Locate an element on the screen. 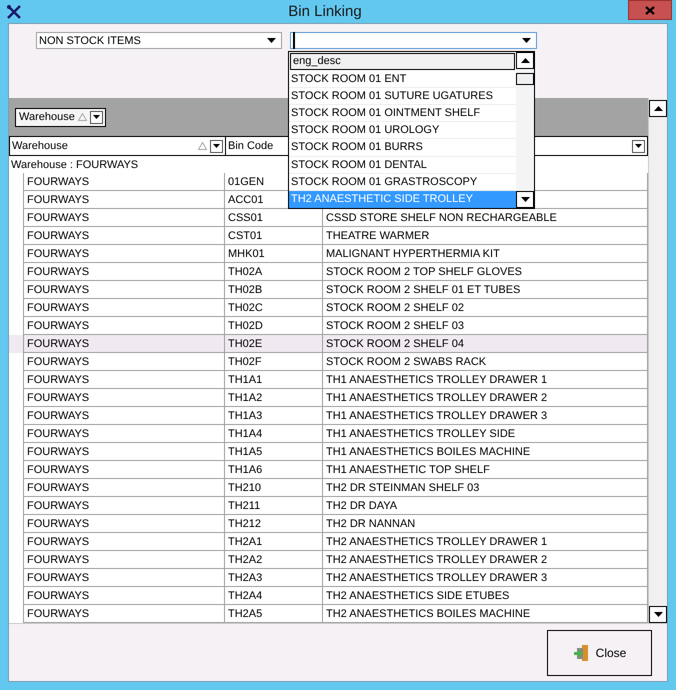  table-row: FOURWAYS TH2A2 TH2 ANAESTHETICS TROLLEY DRAWER 2 is located at coordinates (328, 560).